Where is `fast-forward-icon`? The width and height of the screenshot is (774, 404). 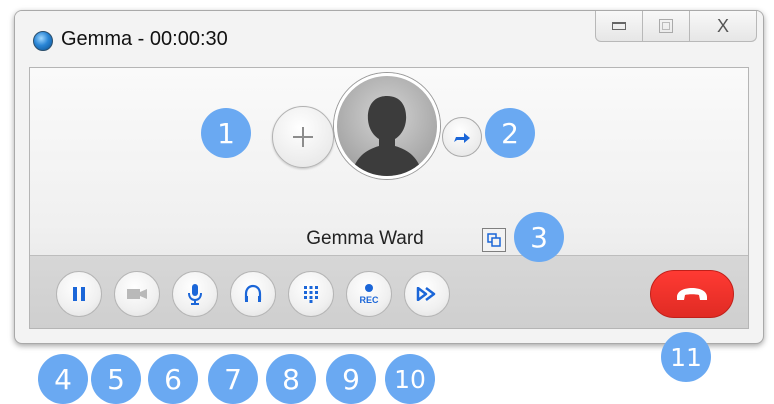
fast-forward-icon is located at coordinates (426, 294).